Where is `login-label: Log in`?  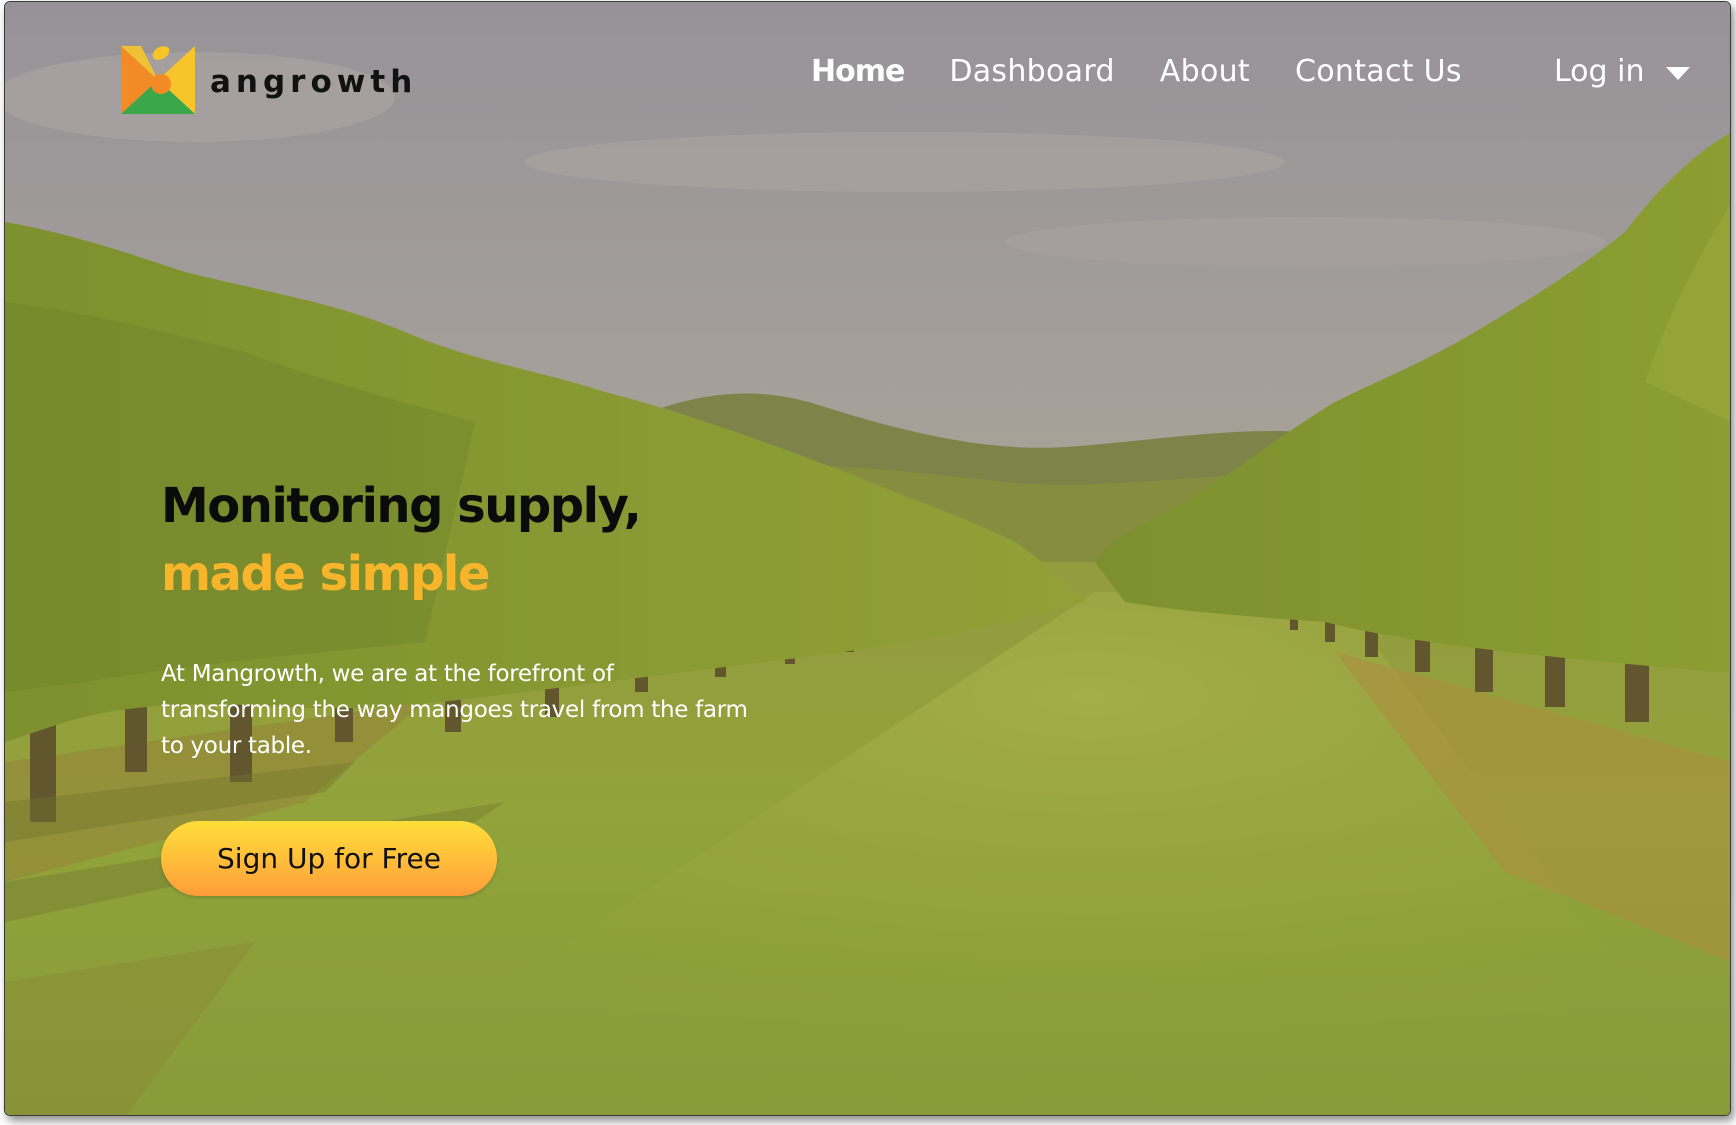
login-label: Log in is located at coordinates (1599, 71).